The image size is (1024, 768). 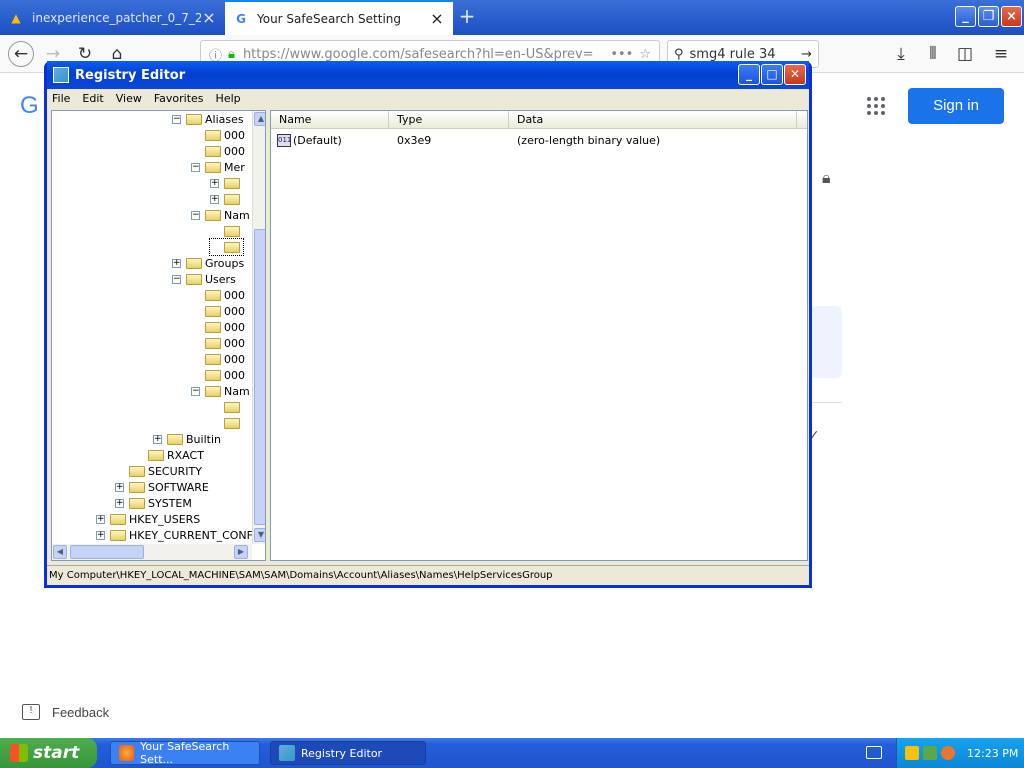 I want to click on scroll-right-icon: ▶, so click(x=241, y=552).